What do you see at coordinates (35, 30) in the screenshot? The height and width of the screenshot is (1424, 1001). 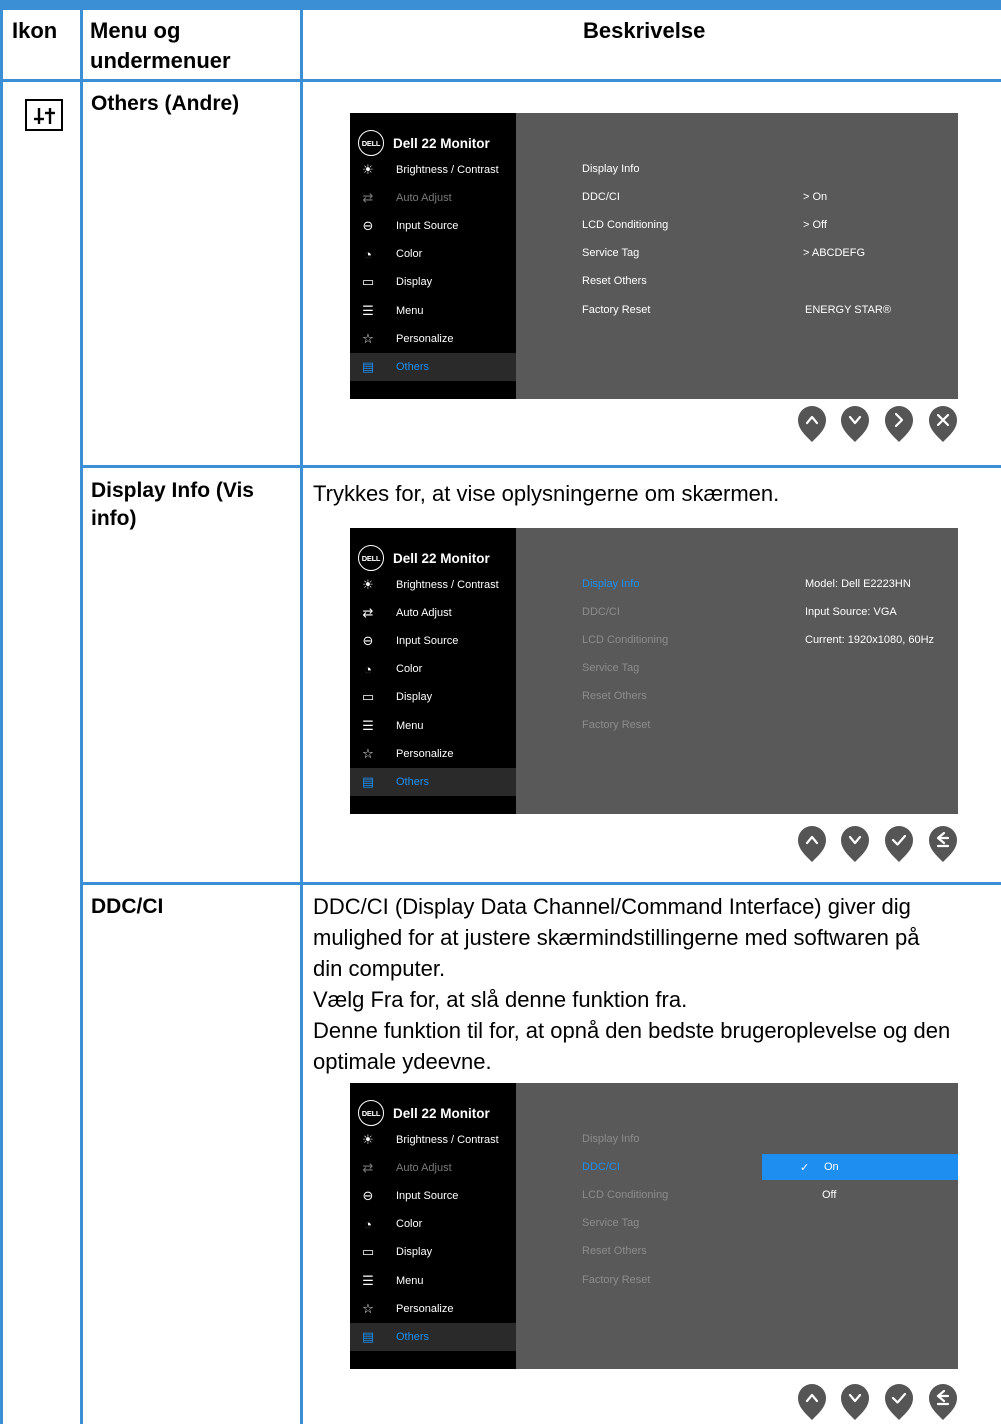 I see `header-icon: Ikon` at bounding box center [35, 30].